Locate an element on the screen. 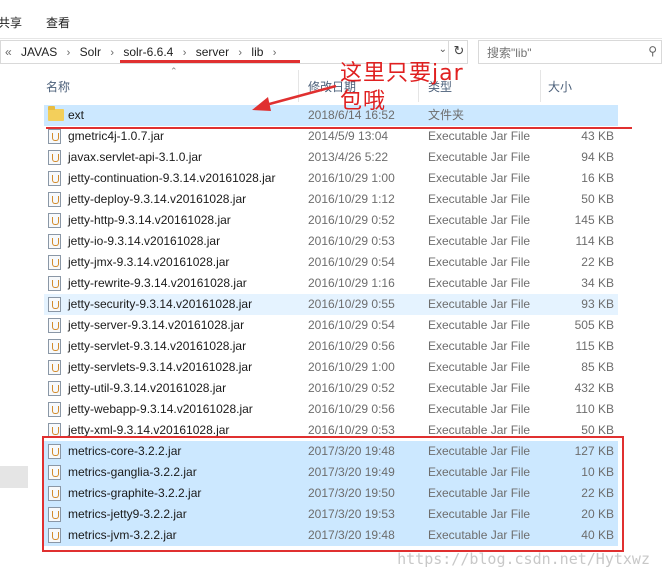  annotation-line-2: 包哦 is located at coordinates (363, 101).